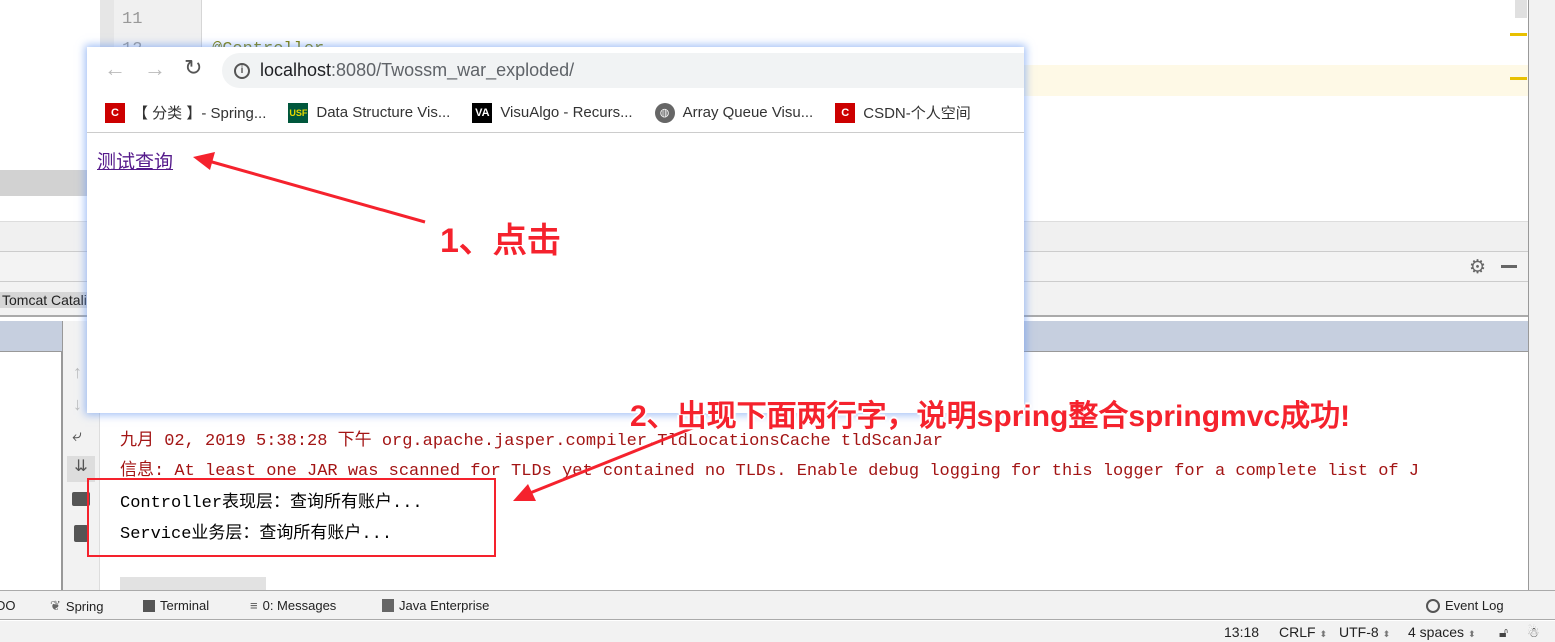  Describe the element at coordinates (500, 241) in the screenshot. I see `annotation-step1: 1、点击` at that location.